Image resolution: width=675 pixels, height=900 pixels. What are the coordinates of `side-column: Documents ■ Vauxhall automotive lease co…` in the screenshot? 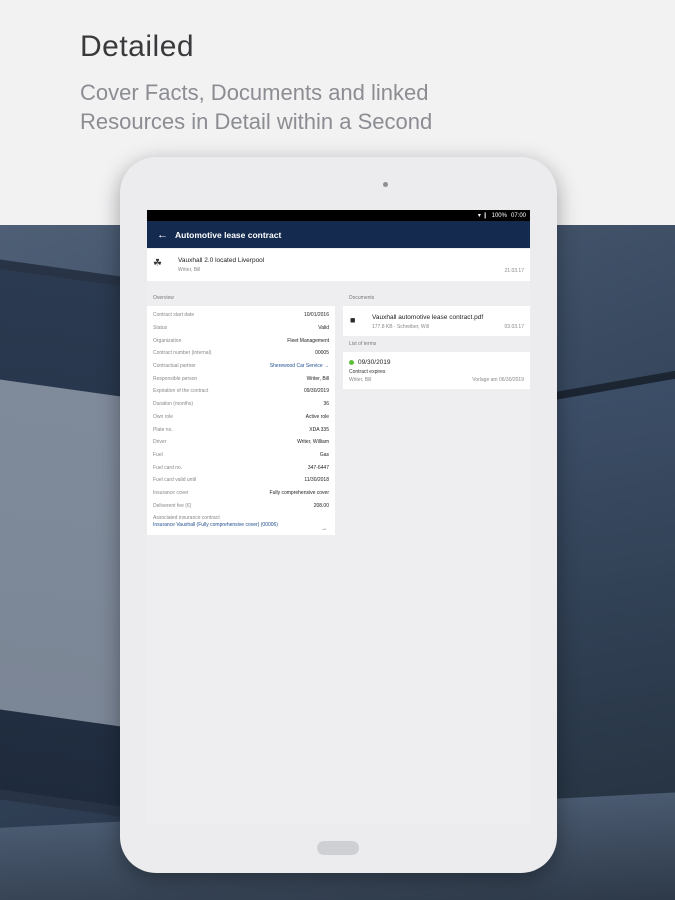 It's located at (436, 339).